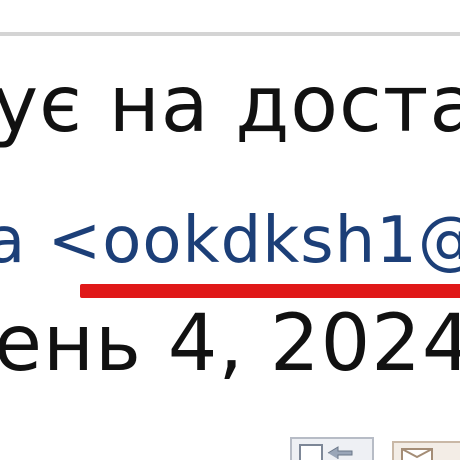 The image size is (460, 460). I want to click on message-icon, so click(426, 450).